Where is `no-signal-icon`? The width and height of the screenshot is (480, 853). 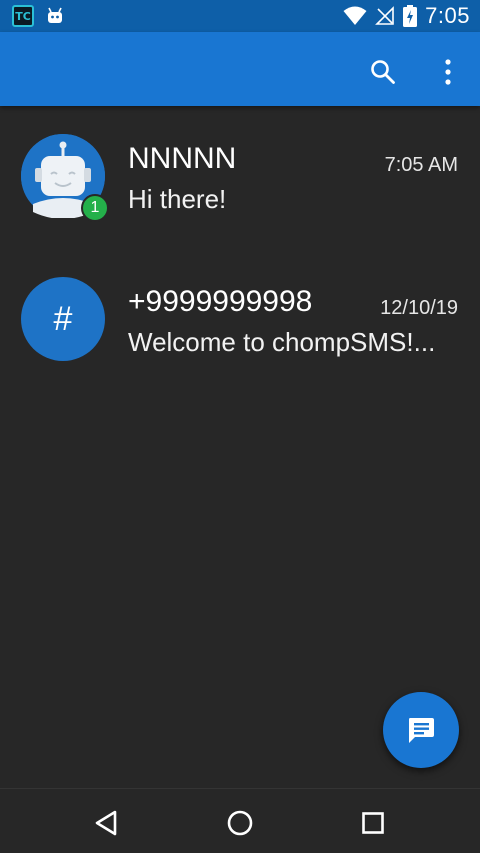 no-signal-icon is located at coordinates (384, 15).